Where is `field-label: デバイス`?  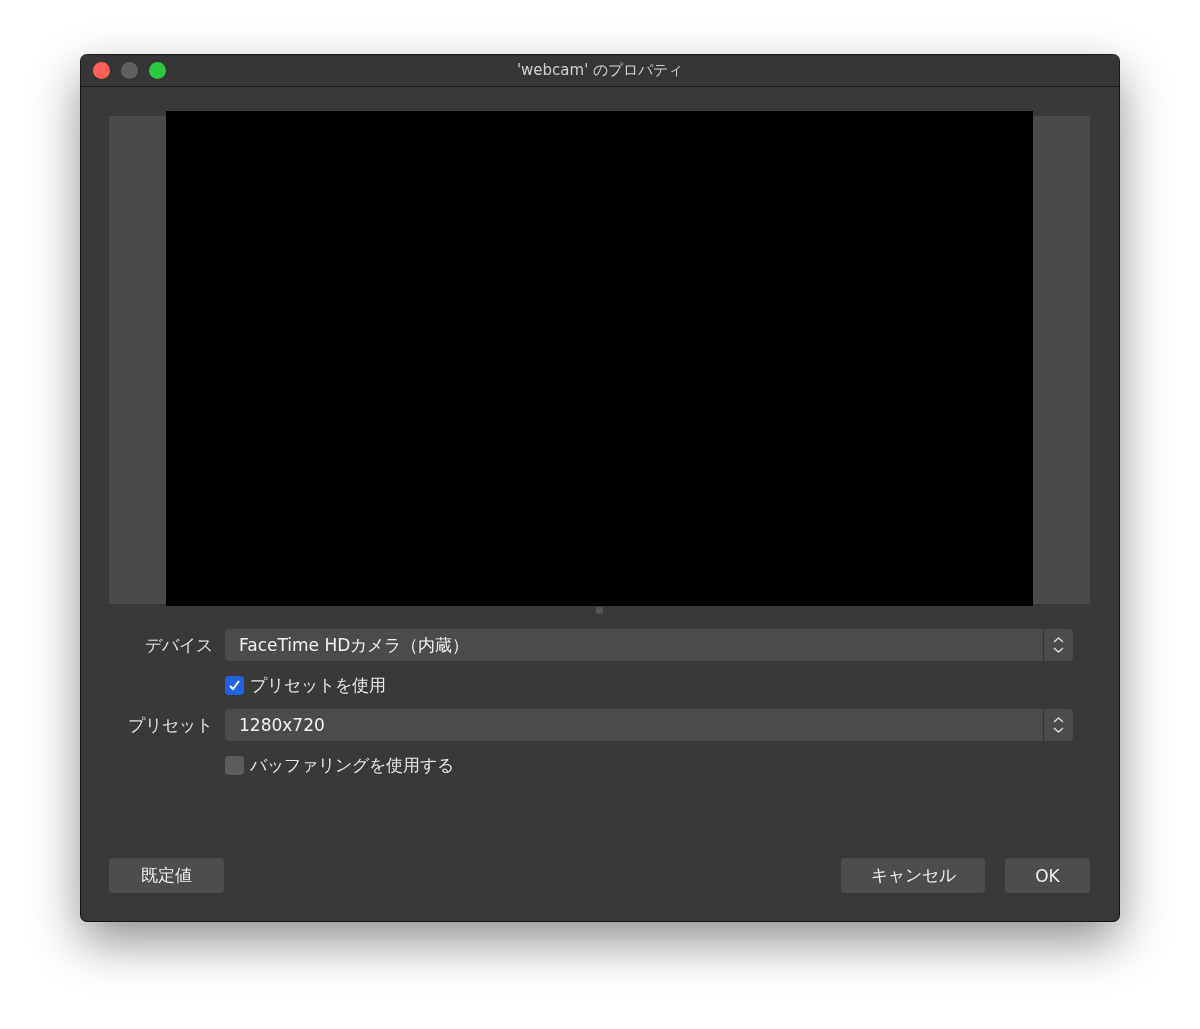 field-label: デバイス is located at coordinates (178, 645).